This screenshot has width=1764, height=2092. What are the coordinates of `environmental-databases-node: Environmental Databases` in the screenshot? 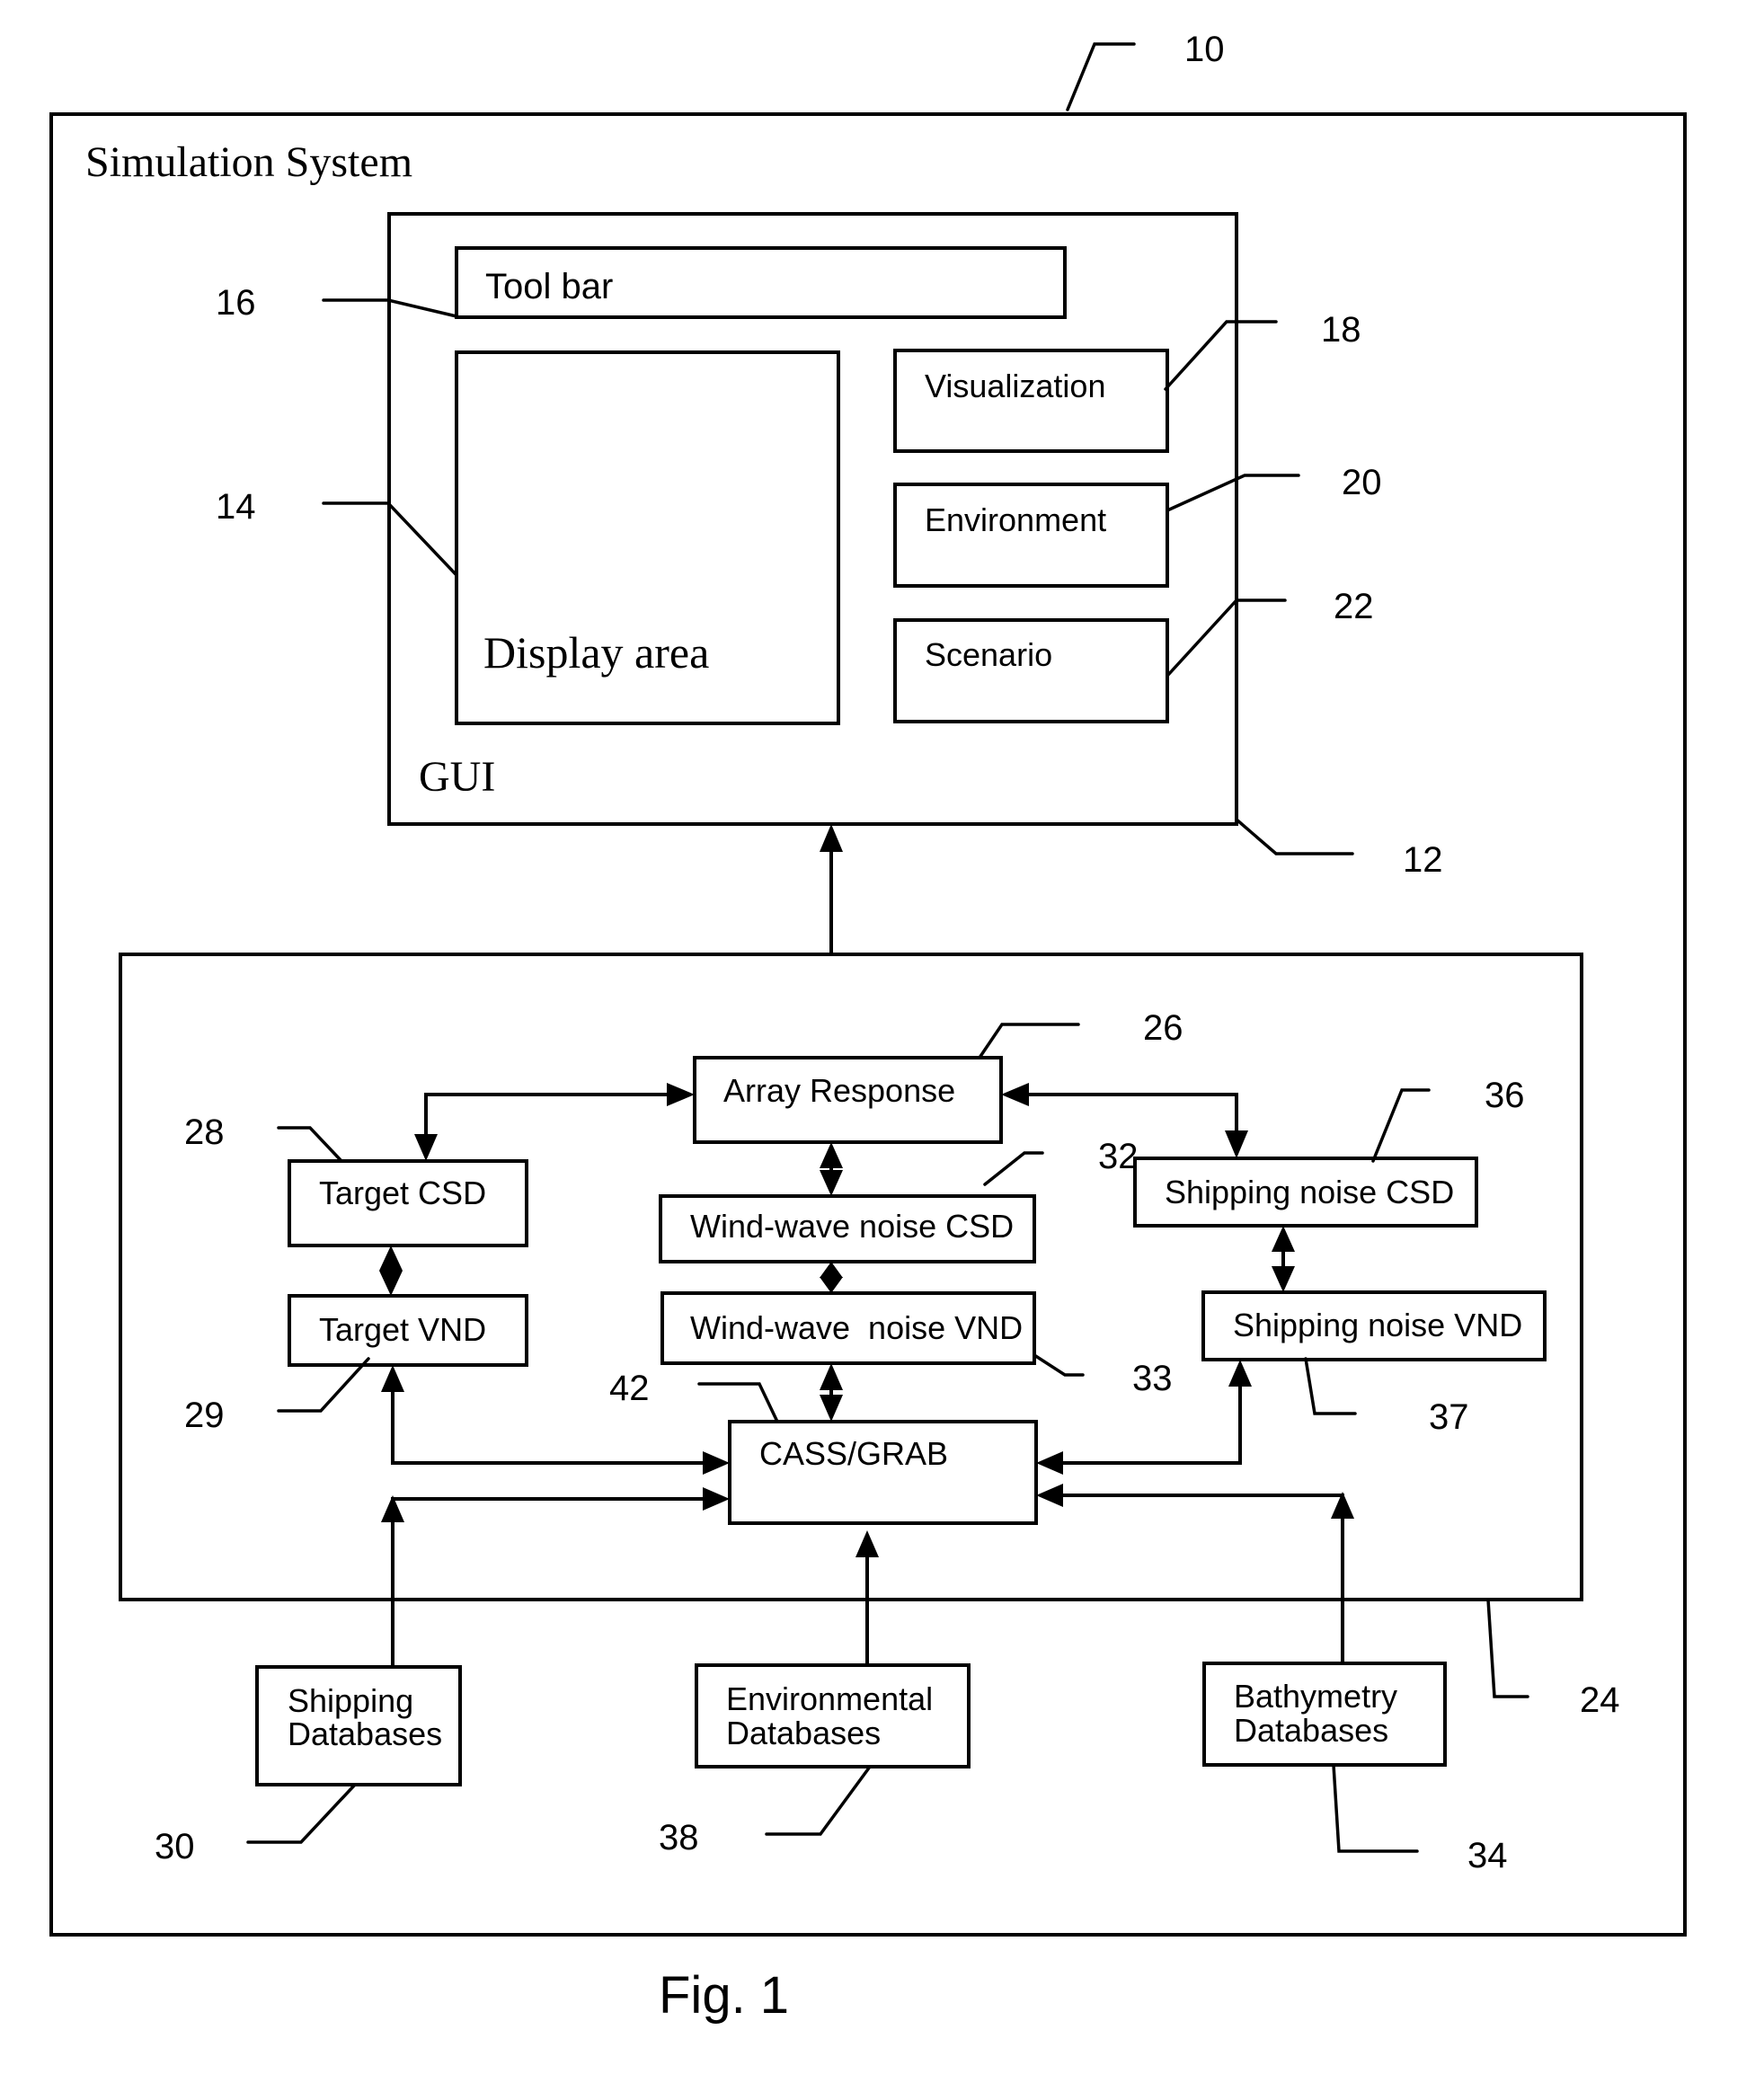 It's located at (833, 1716).